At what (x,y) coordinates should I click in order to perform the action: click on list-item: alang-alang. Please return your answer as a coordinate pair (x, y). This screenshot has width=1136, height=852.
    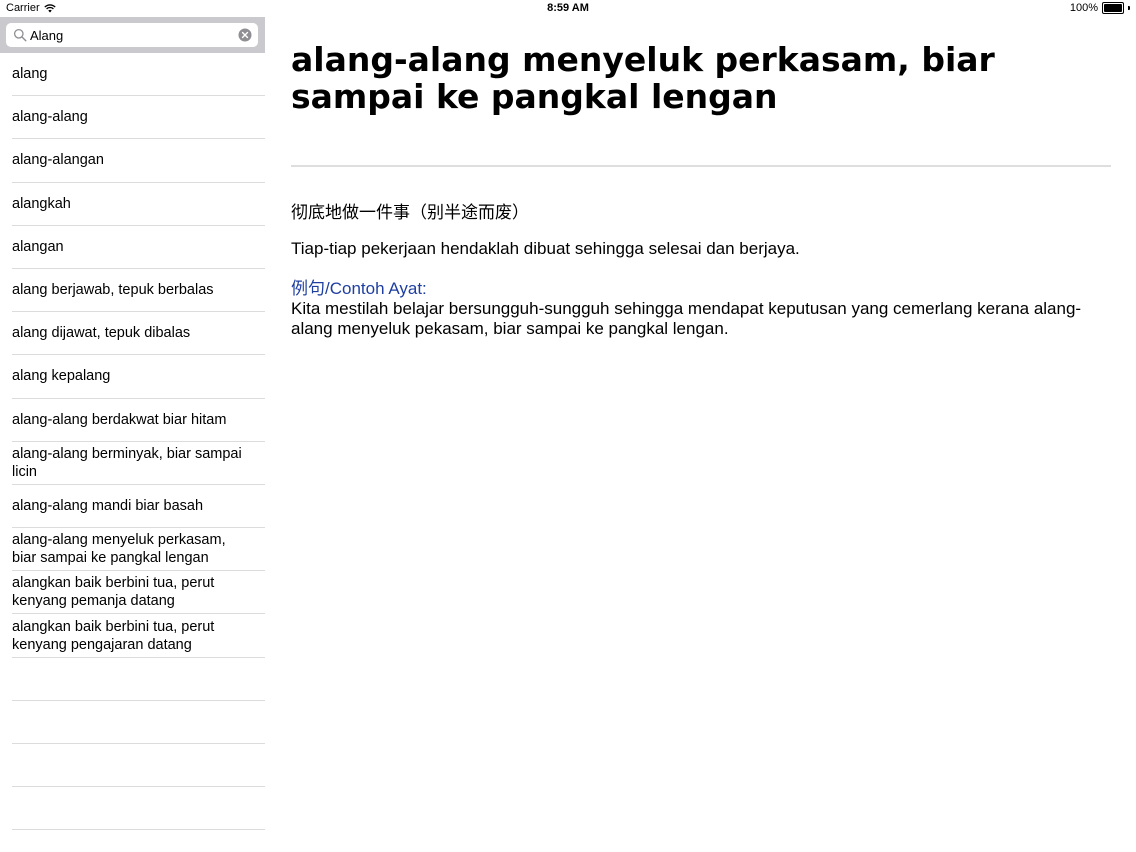
    Looking at the image, I should click on (138, 118).